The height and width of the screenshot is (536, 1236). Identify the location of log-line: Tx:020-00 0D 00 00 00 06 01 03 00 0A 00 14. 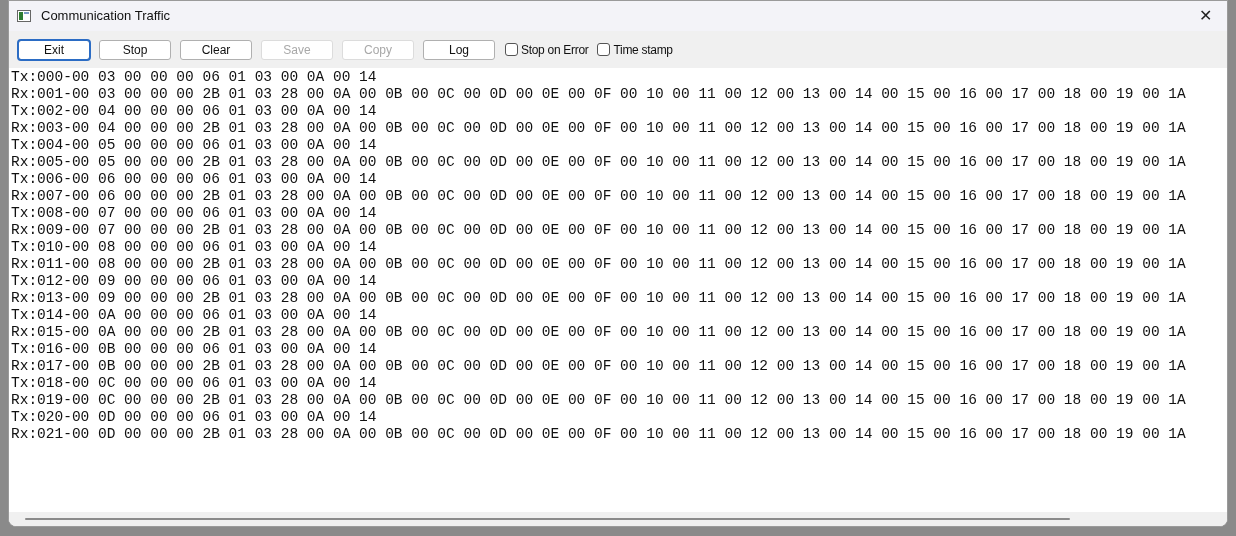
(194, 417).